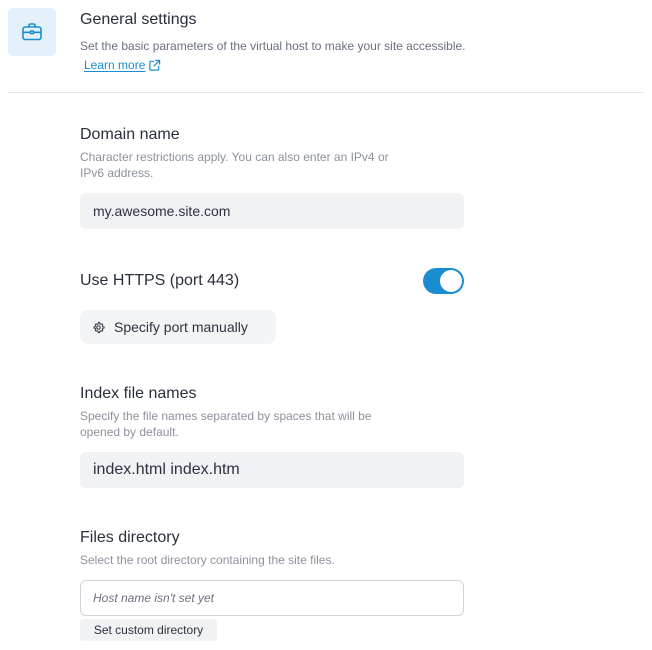 The image size is (652, 650). I want to click on https-toggle, so click(443, 281).